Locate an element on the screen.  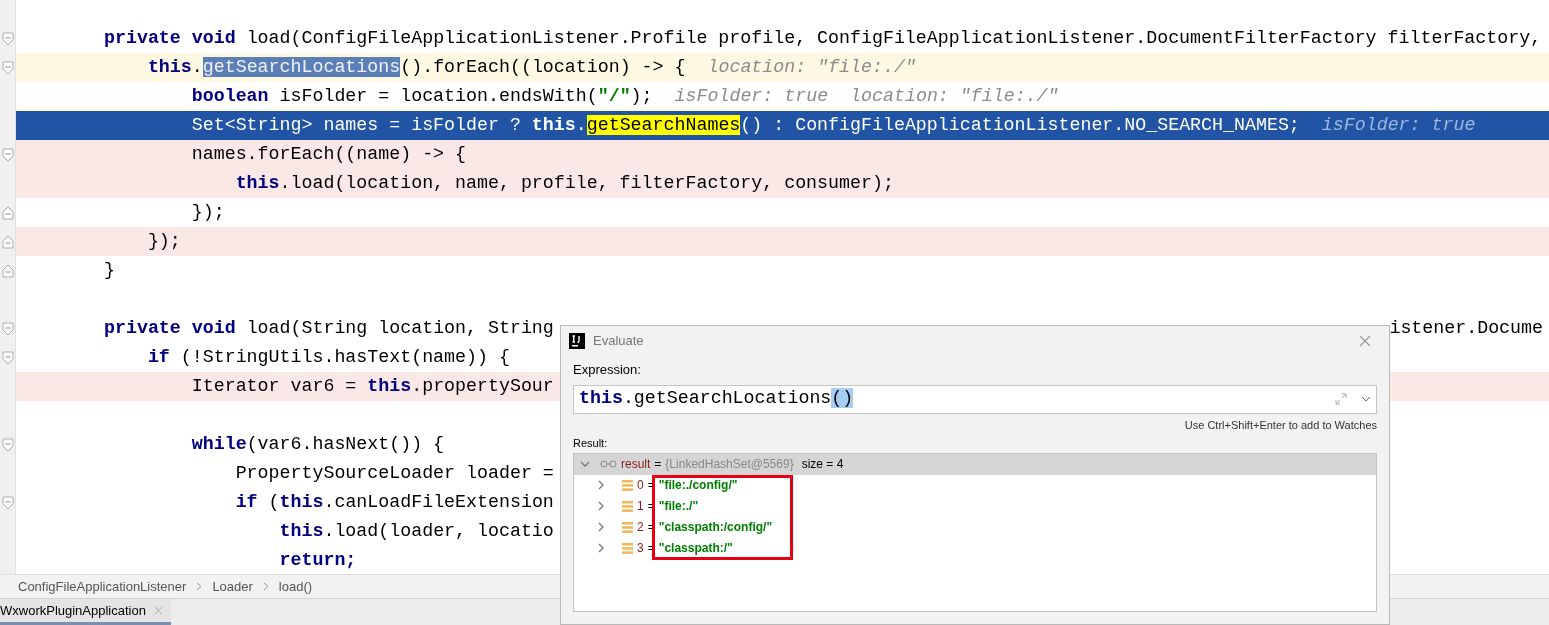
code-line: this.load(location, name, profile, filterFactory, consumer); is located at coordinates (564, 183).